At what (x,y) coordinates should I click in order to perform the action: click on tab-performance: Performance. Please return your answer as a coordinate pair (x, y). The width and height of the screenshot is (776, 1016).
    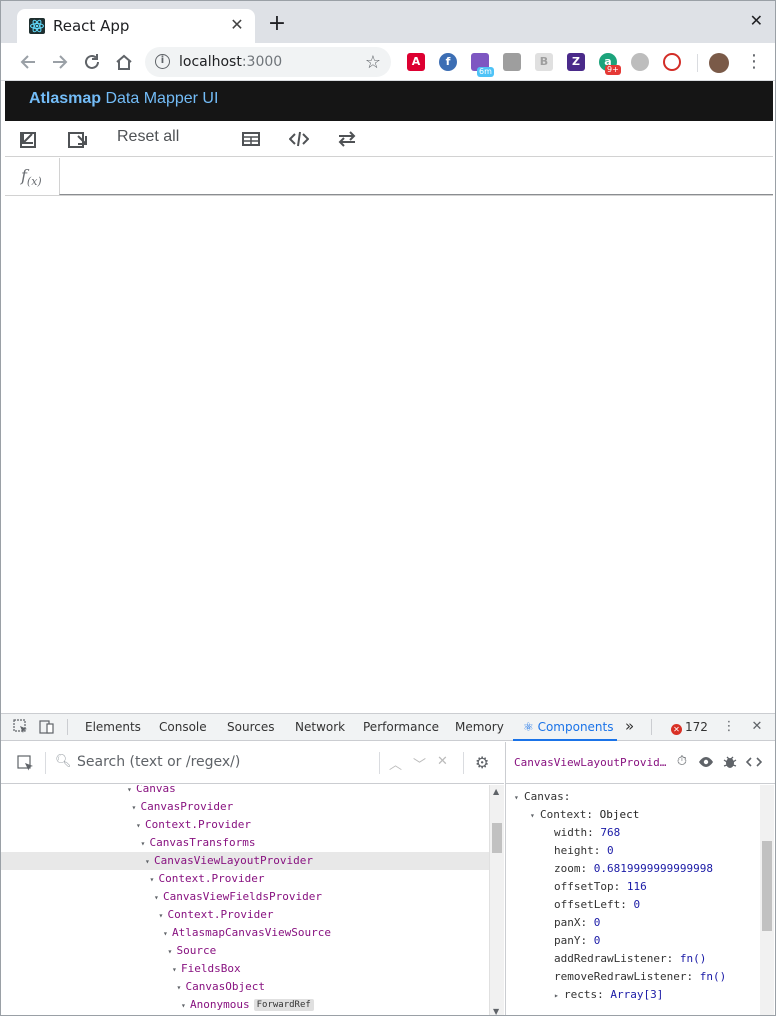
    Looking at the image, I should click on (401, 727).